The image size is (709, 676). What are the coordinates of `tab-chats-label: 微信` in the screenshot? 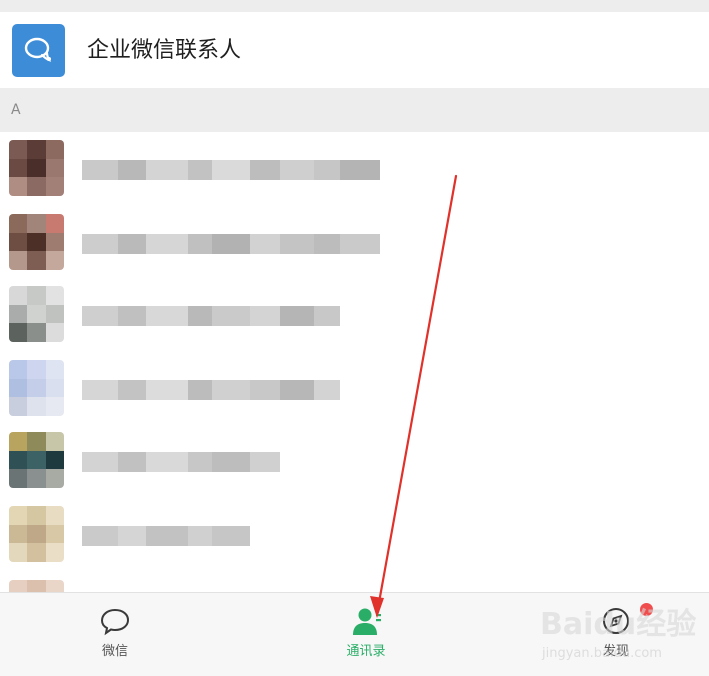 It's located at (114, 651).